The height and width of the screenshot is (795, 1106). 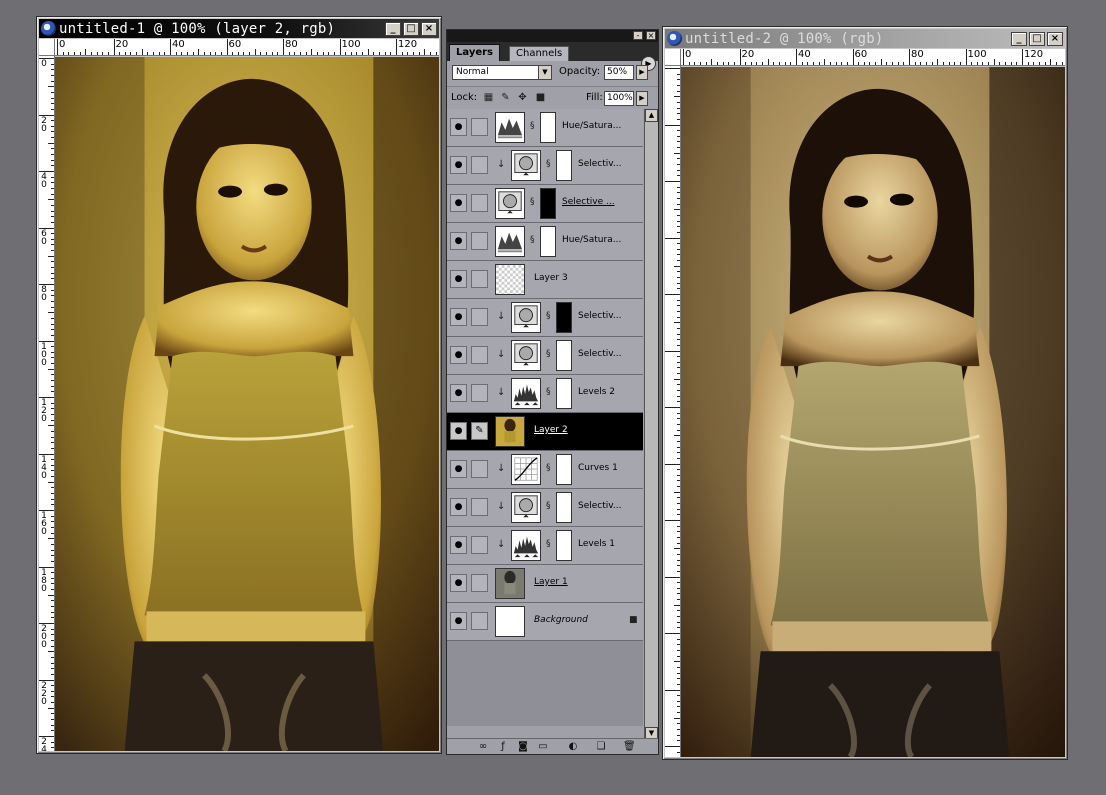 I want to click on adjustment-layer-icon: ◐, so click(x=573, y=746).